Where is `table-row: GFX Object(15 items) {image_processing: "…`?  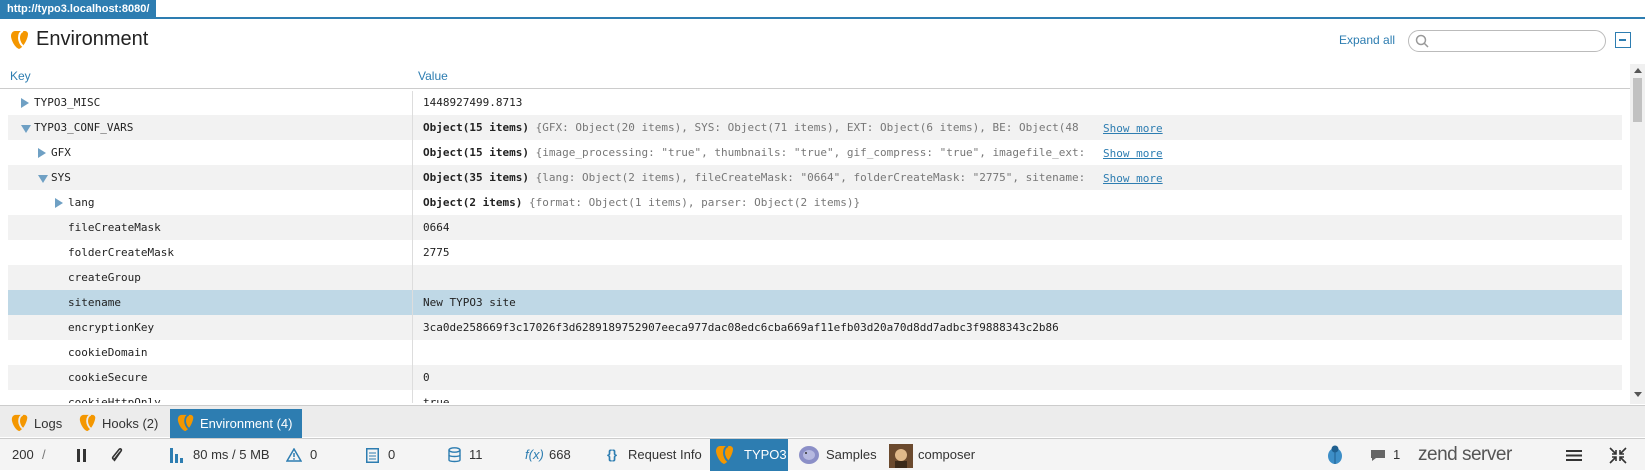 table-row: GFX Object(15 items) {image_processing: "… is located at coordinates (815, 152).